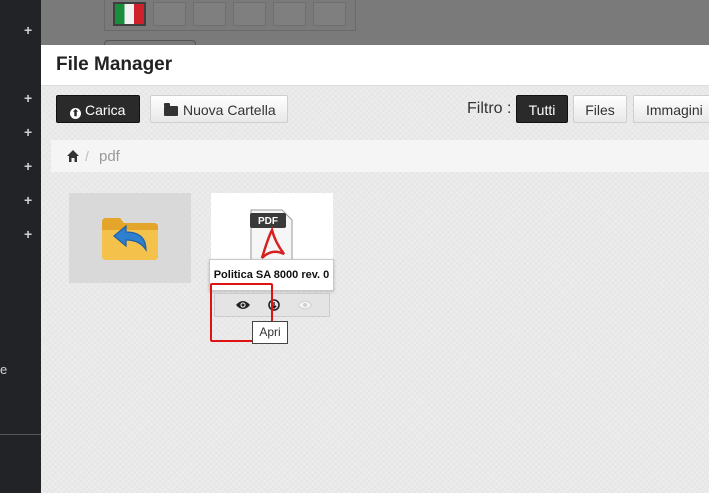  Describe the element at coordinates (109, 156) in the screenshot. I see `breadcrumb-current: pdf` at that location.